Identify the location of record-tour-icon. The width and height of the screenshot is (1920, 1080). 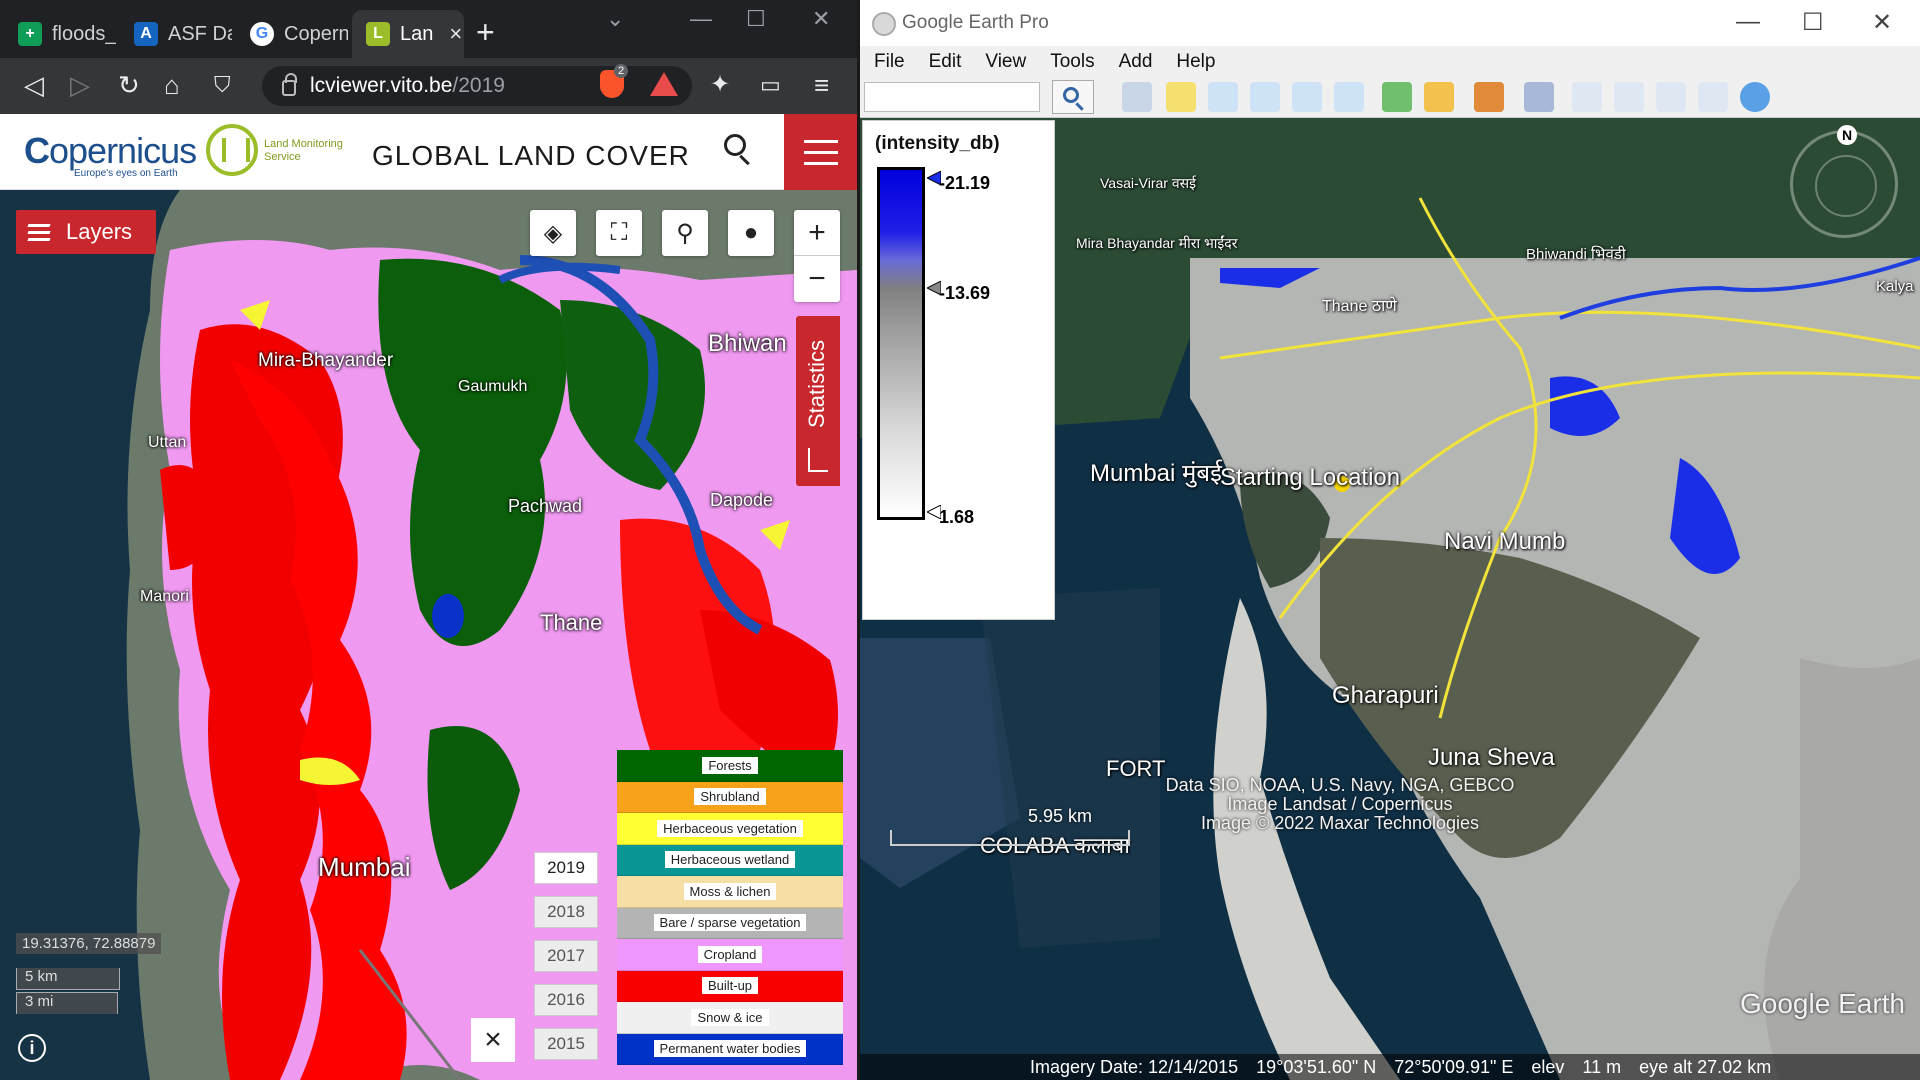
(1349, 97).